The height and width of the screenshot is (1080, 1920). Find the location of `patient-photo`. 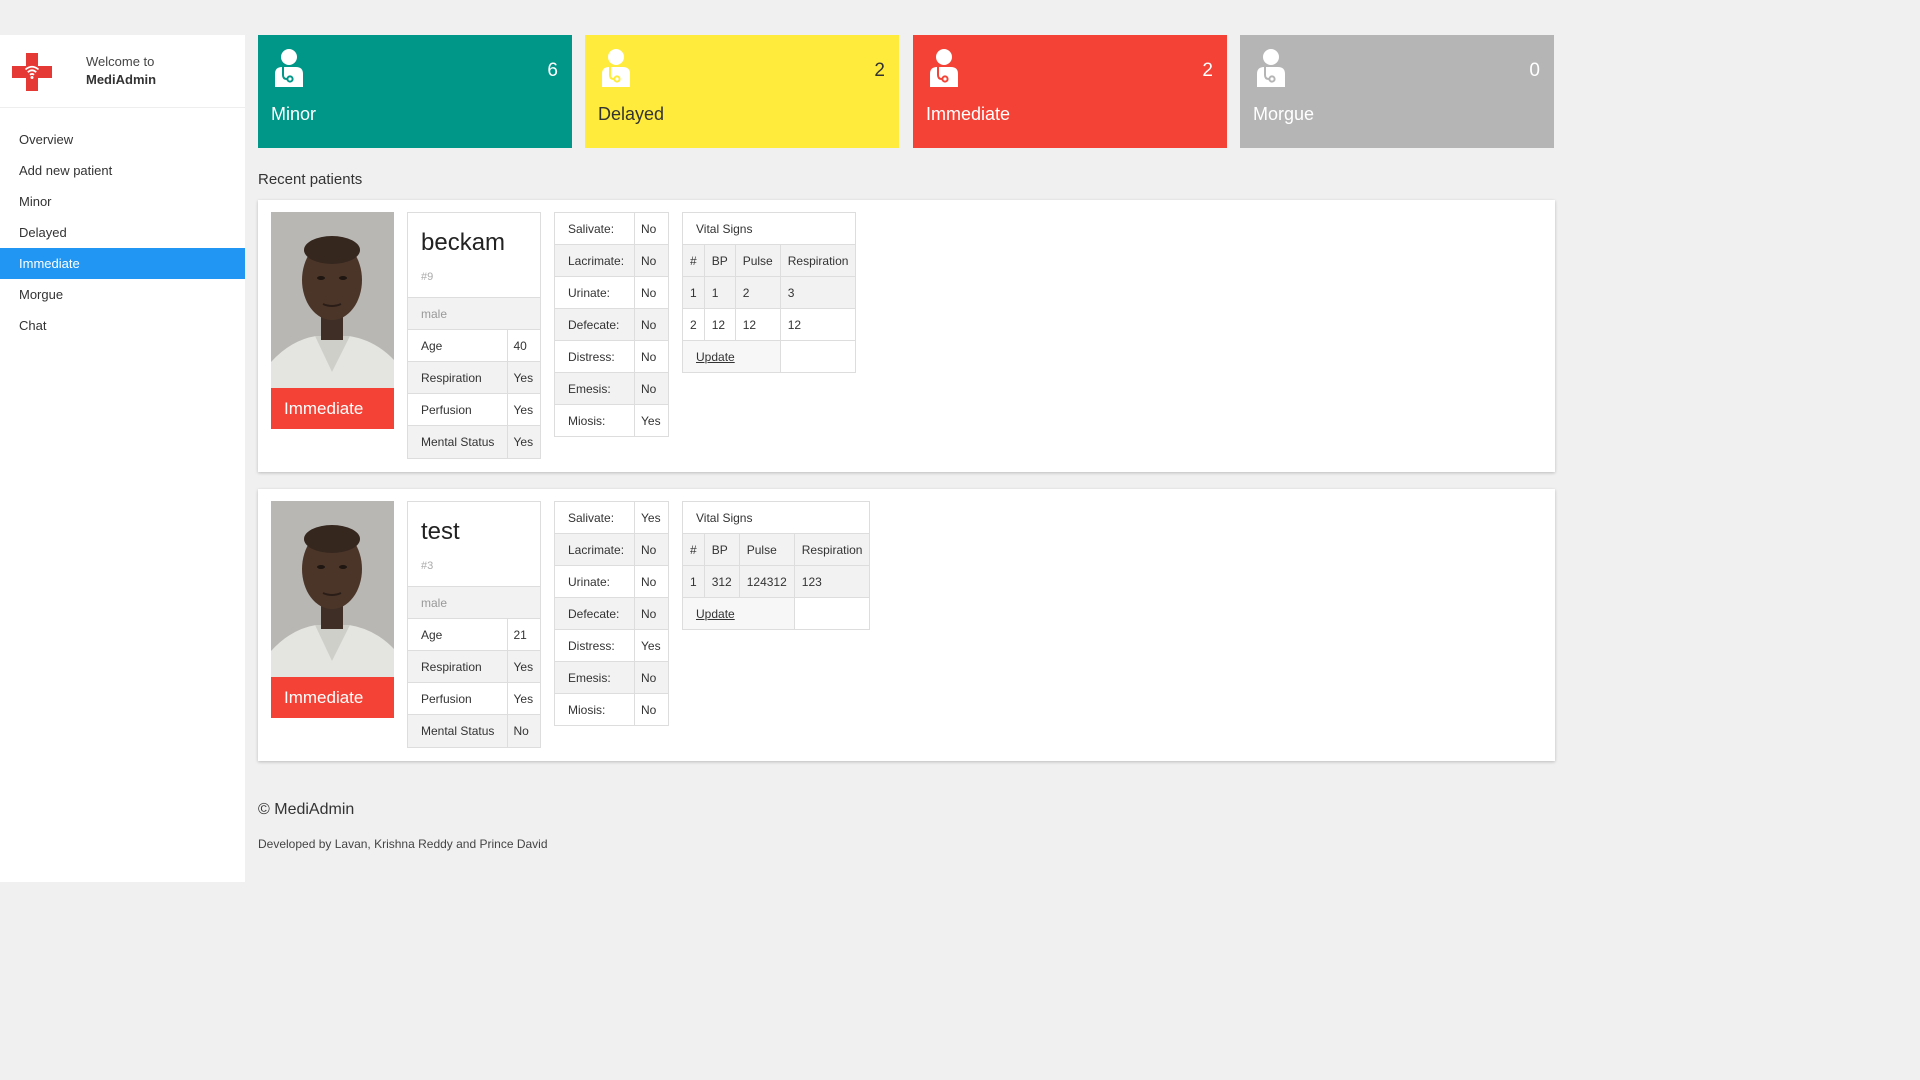

patient-photo is located at coordinates (332, 300).